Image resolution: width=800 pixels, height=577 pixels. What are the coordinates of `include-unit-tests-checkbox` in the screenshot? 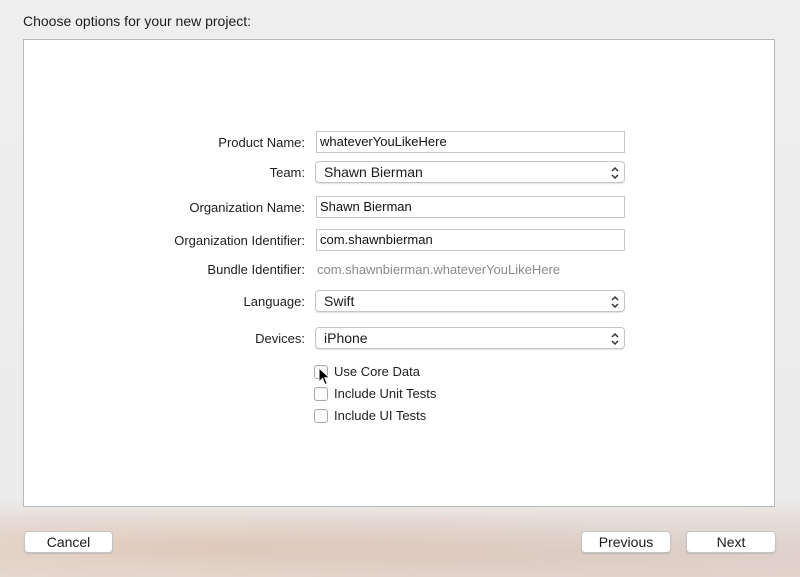 It's located at (321, 394).